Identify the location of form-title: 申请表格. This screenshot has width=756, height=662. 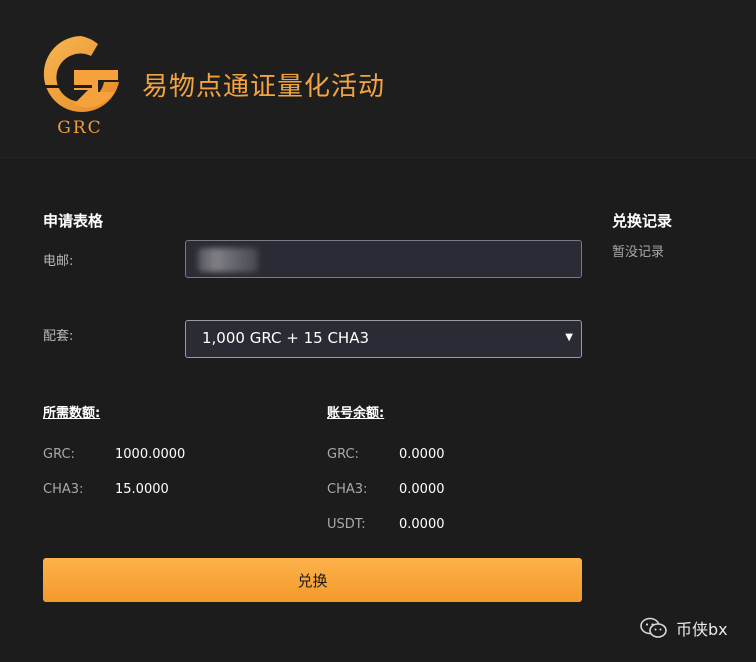
(73, 221).